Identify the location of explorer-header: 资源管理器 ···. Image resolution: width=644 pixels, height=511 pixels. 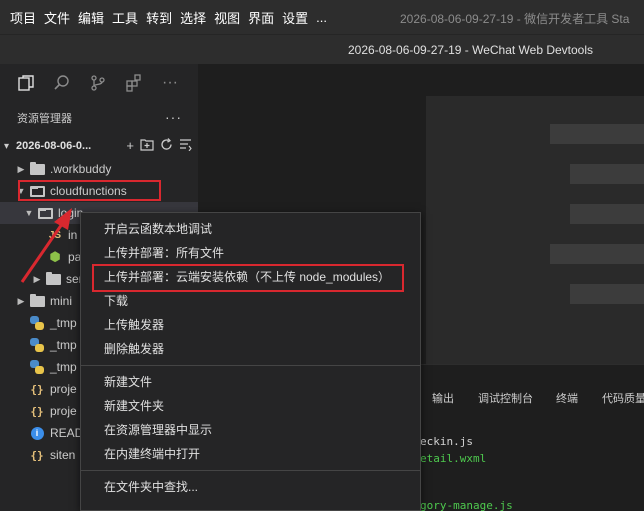
(99, 118).